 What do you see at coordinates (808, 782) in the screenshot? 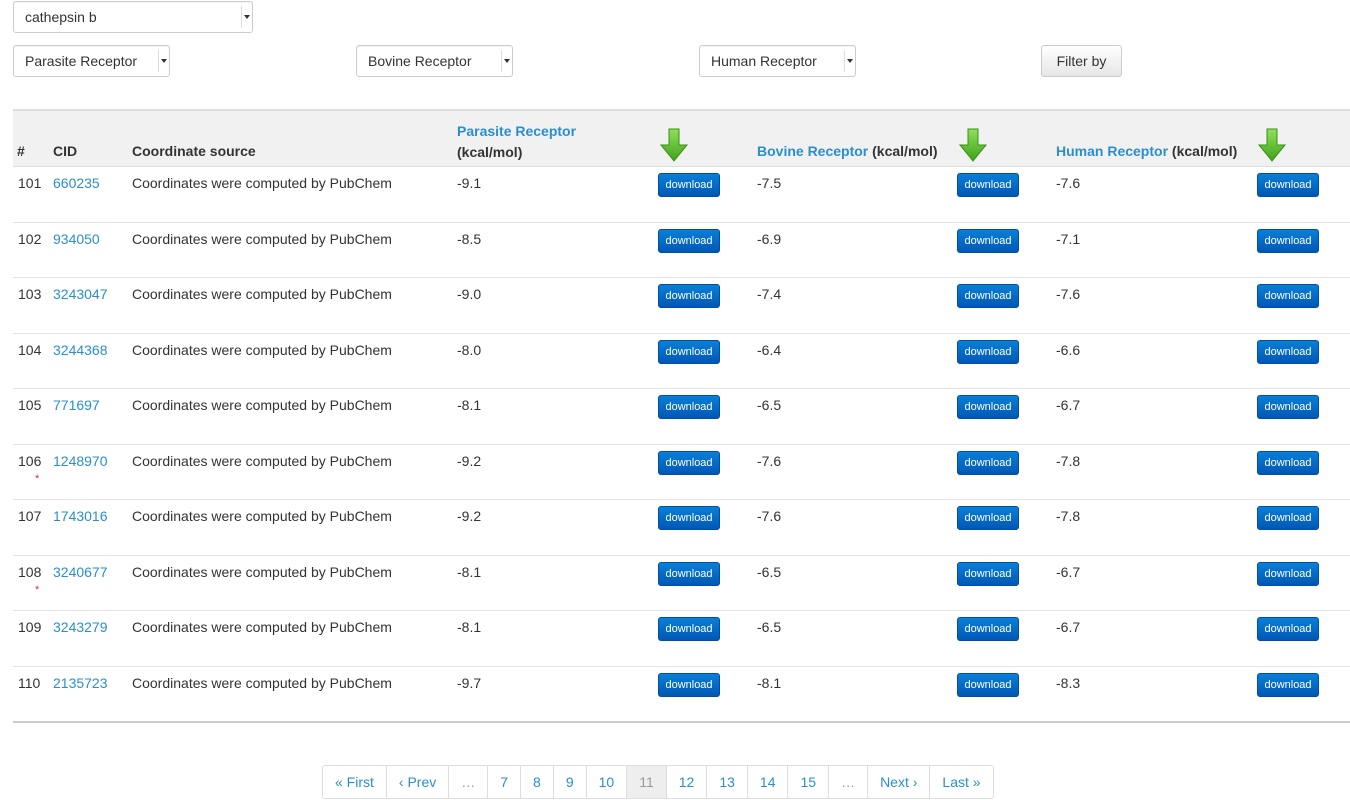
I see `page-link: 15` at bounding box center [808, 782].